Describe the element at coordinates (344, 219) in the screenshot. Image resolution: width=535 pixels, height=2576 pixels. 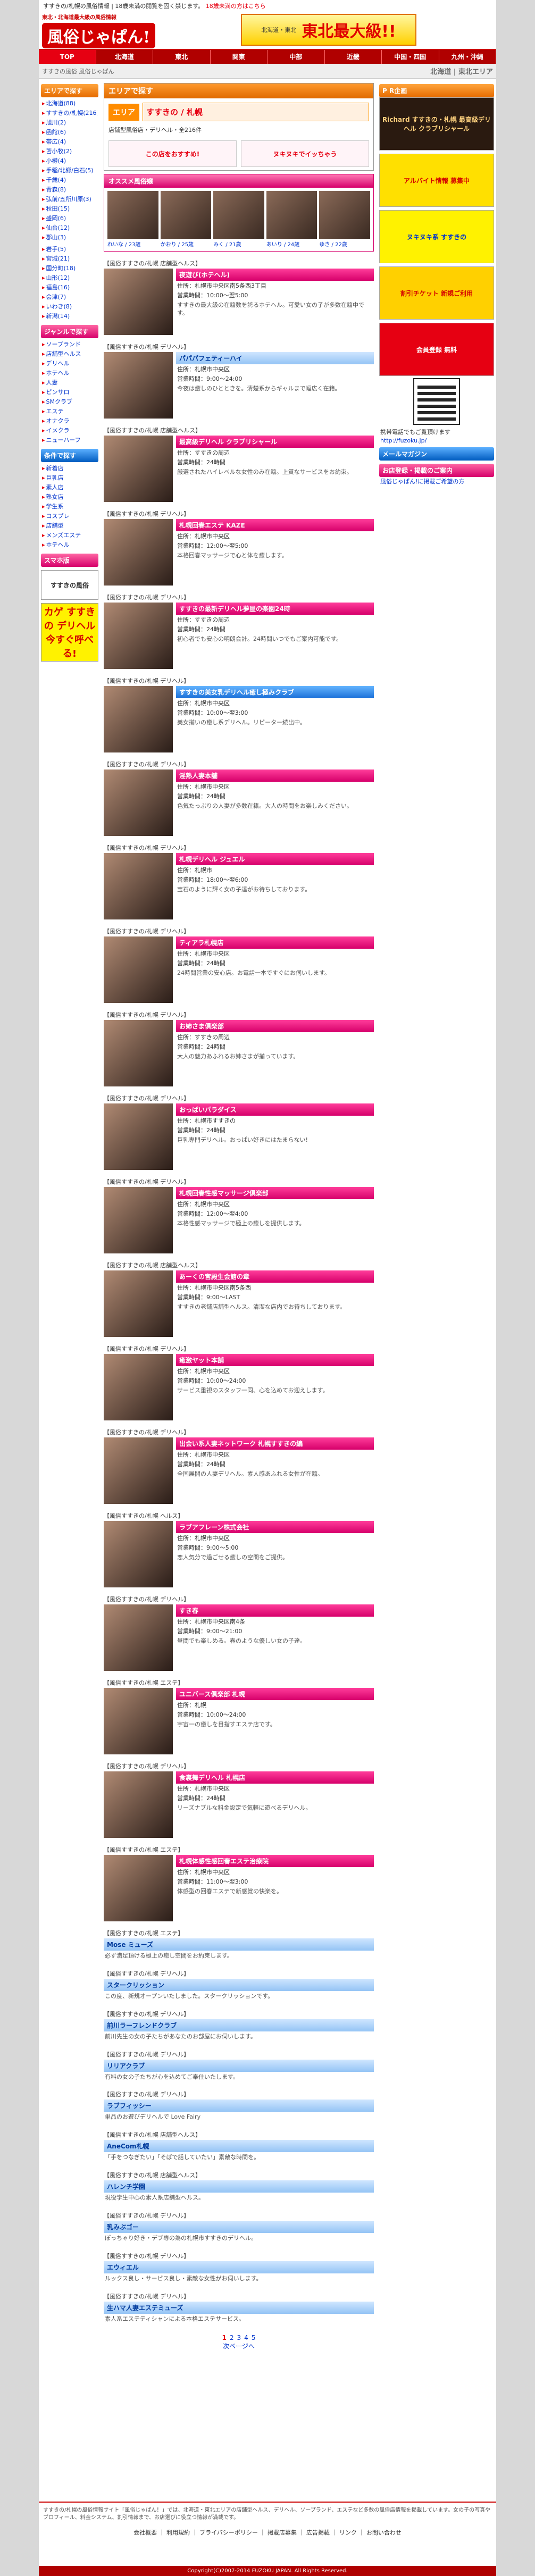
I see `recommended-girl: ゆき / 22歳` at that location.